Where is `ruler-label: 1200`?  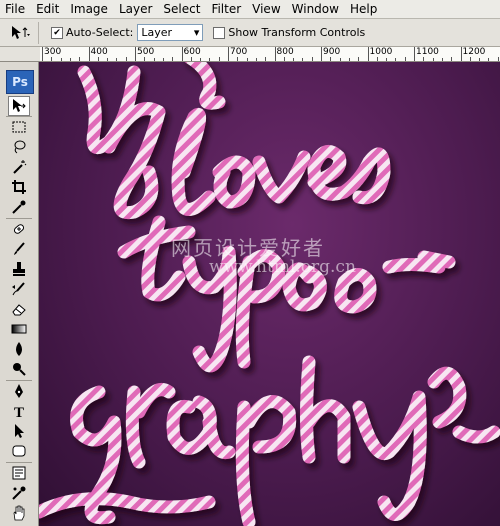
ruler-label: 1200 is located at coordinates (474, 52).